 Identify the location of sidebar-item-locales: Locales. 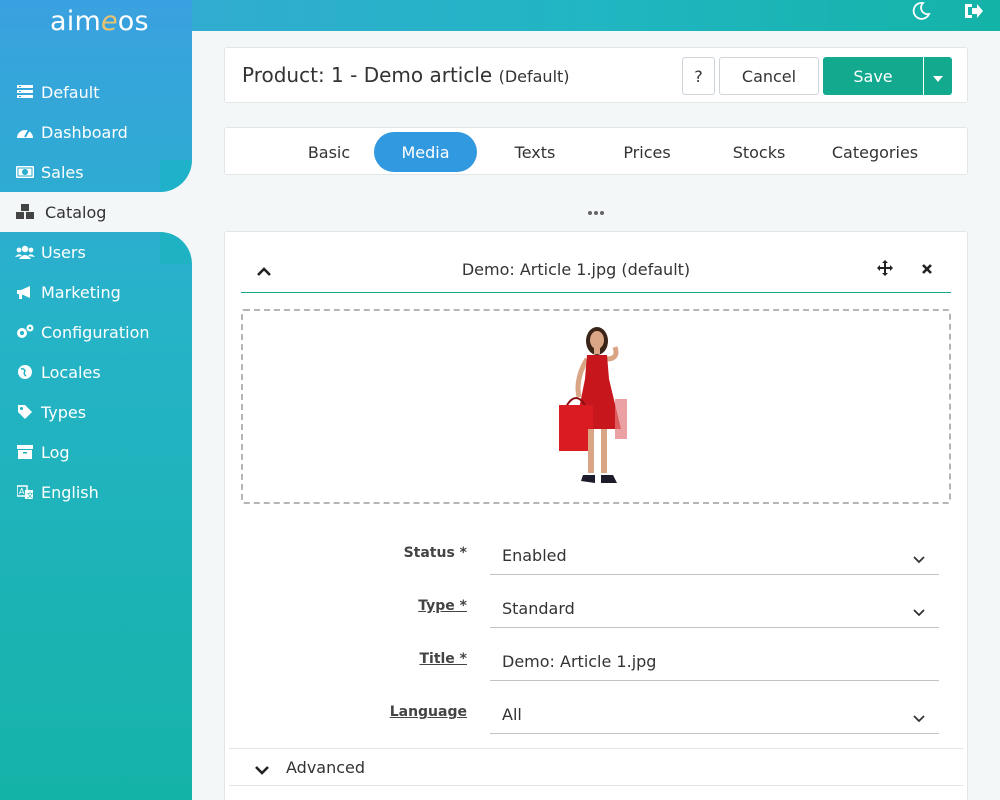
(96, 372).